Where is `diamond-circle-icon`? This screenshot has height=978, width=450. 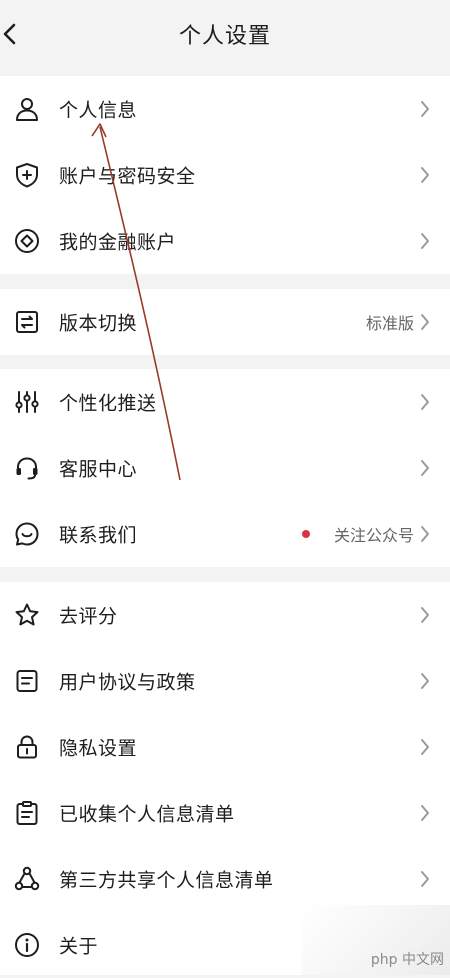
diamond-circle-icon is located at coordinates (27, 241).